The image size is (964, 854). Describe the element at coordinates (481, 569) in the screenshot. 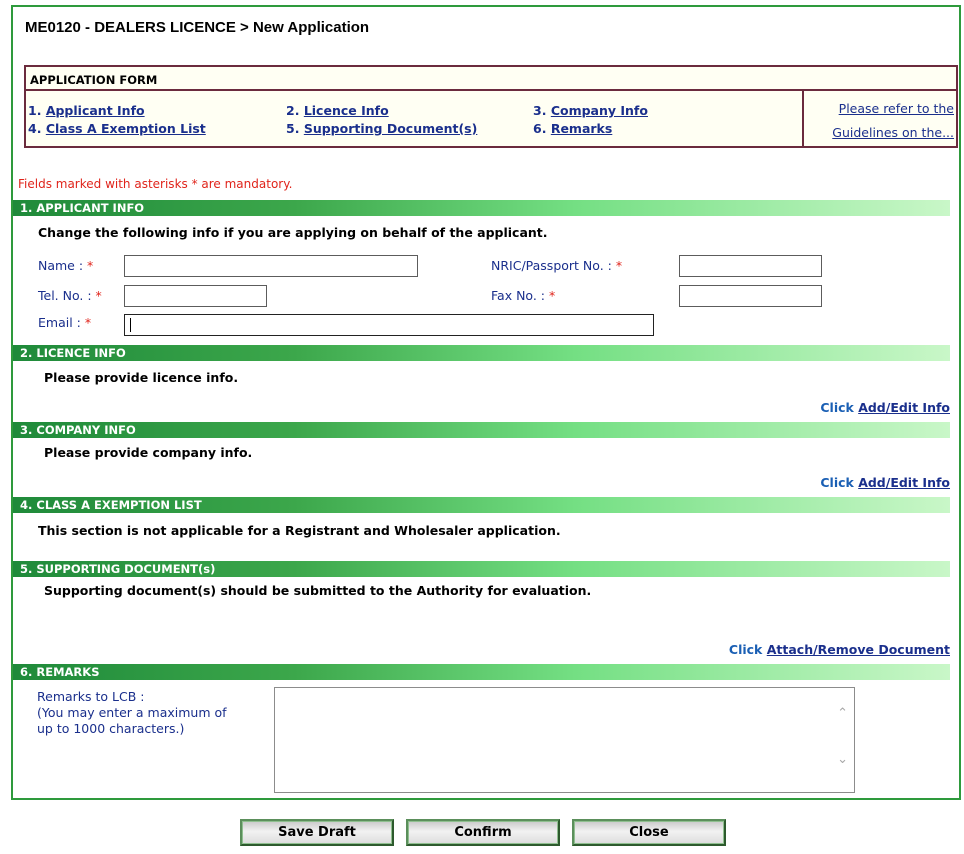

I see `section-header-supporting-documents: 5. SUPPORTING DOCUMENT(s)` at that location.